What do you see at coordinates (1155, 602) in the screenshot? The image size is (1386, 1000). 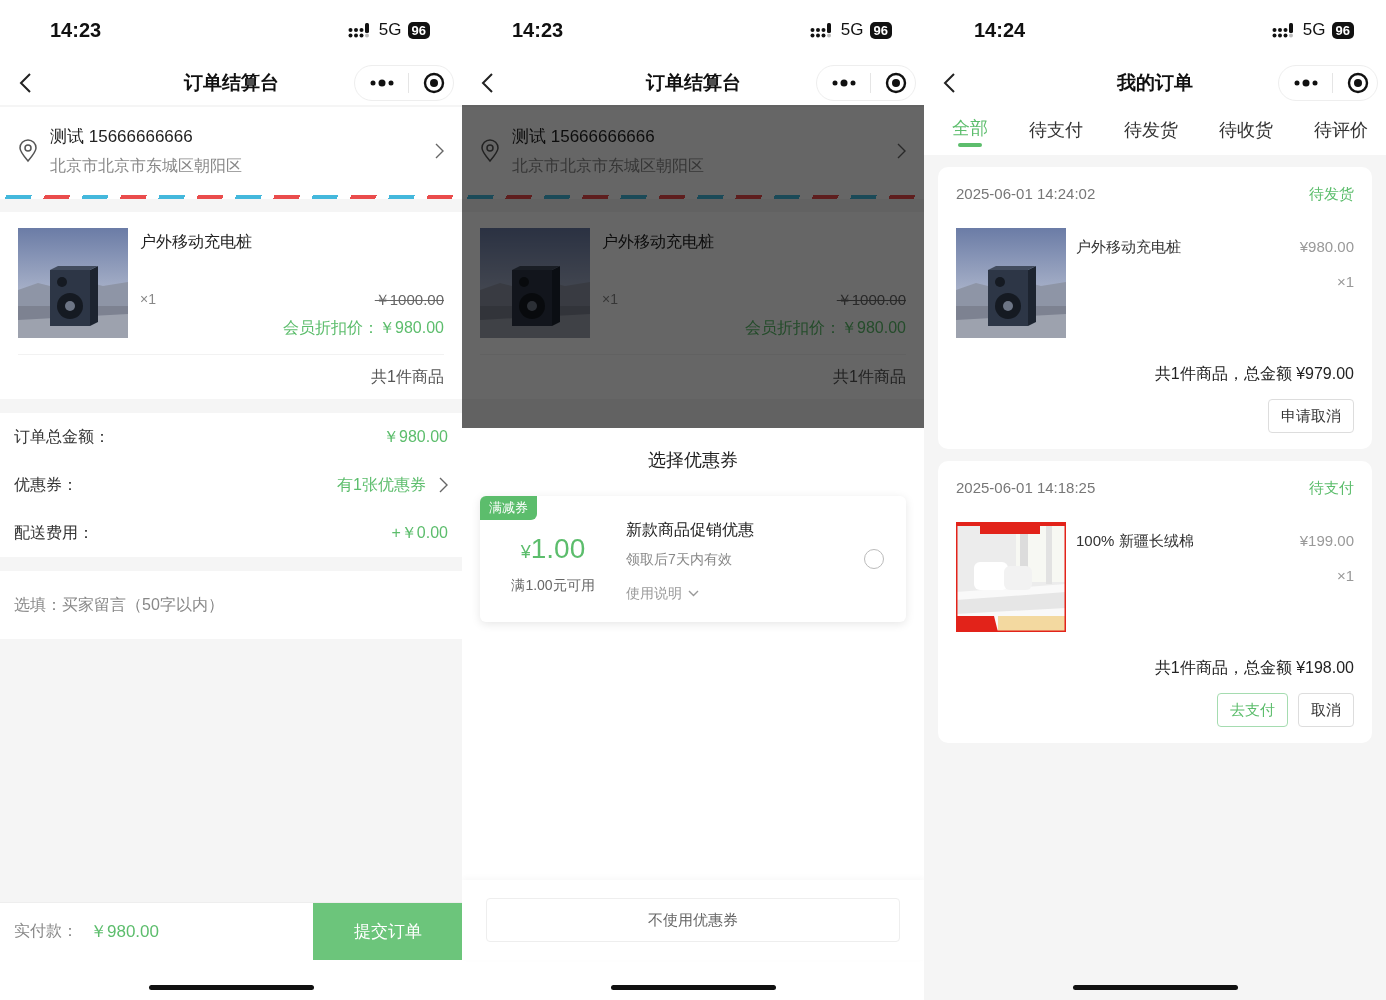 I see `order-card: 2025-06-01 14:18:25 待支付 100% 新疆长绒棉 ¥199.00 ×1 共1件商品，总金额 ¥198.00 去支付 取消` at bounding box center [1155, 602].